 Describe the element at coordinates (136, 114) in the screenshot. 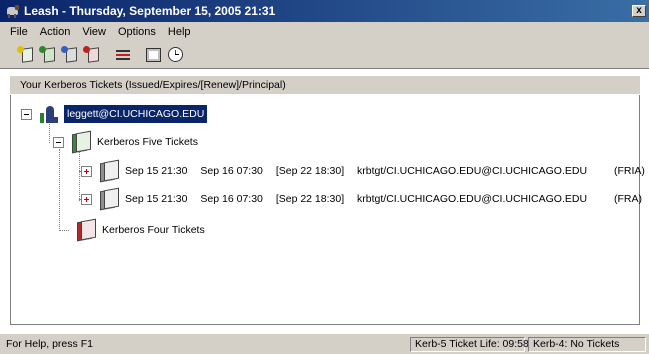

I see `principal-label: leggett@CI.UCHICAGO.EDU` at that location.